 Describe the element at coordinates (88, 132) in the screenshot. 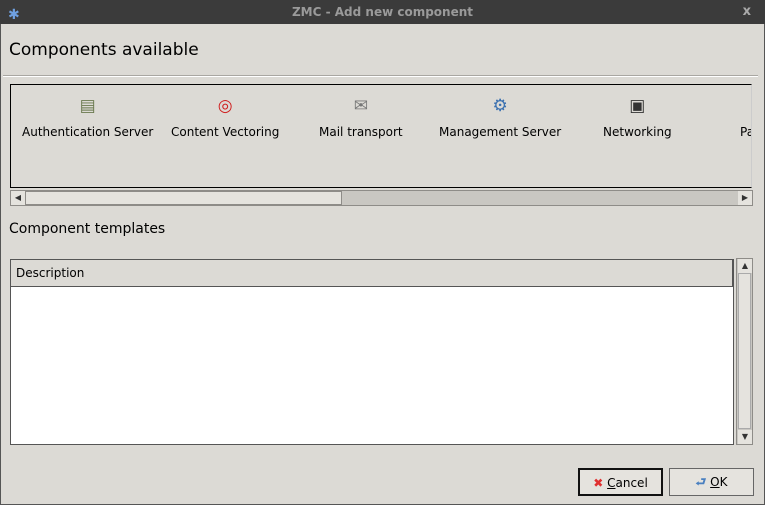

I see `component-label: Authentication Server` at that location.